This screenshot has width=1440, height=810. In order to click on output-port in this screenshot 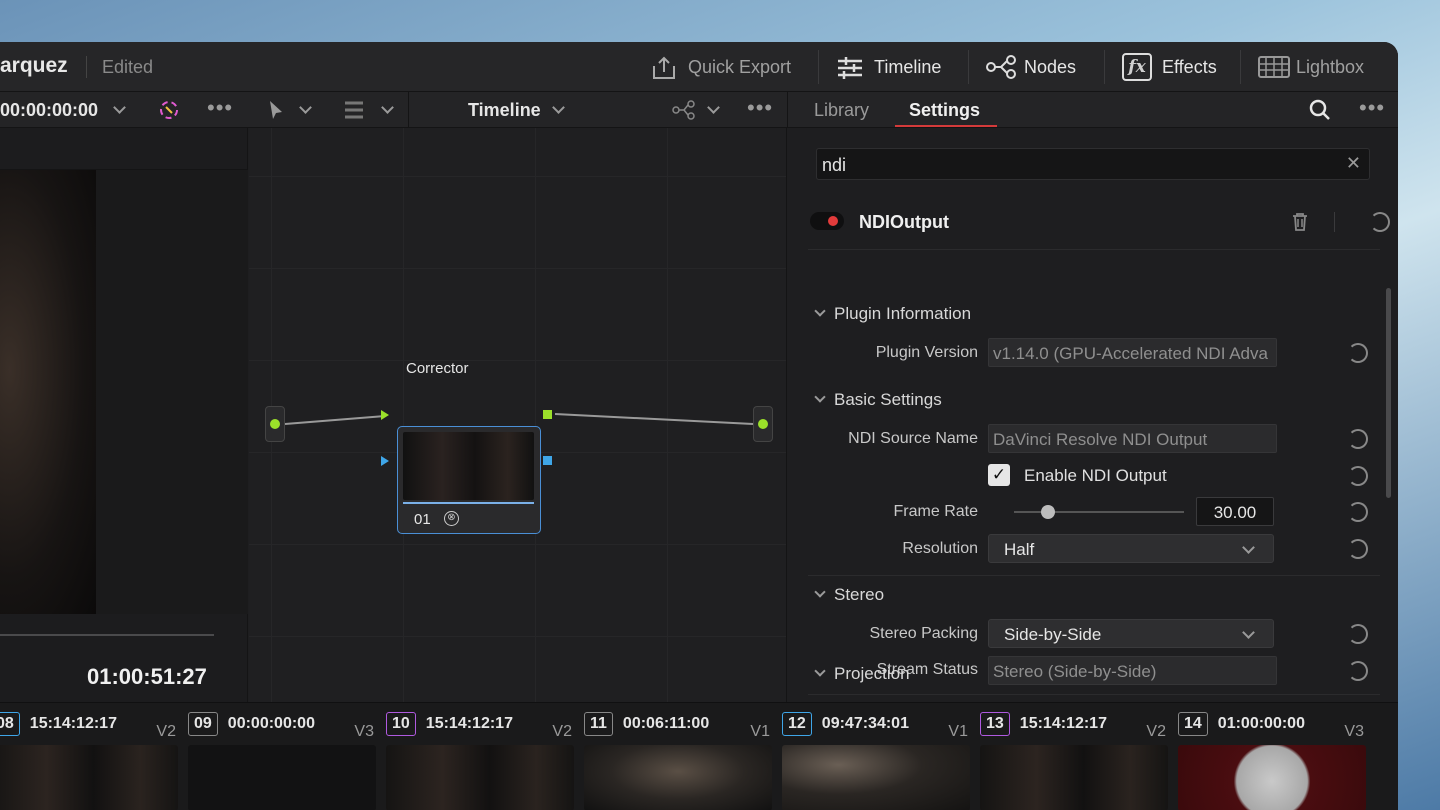, I will do `click(763, 424)`.